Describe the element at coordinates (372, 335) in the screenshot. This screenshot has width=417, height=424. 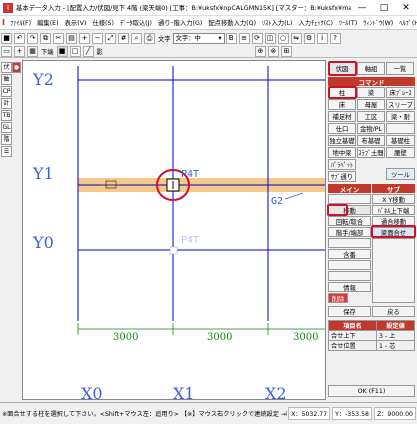
I see `property-row: 合せ上下 3 - 上` at that location.